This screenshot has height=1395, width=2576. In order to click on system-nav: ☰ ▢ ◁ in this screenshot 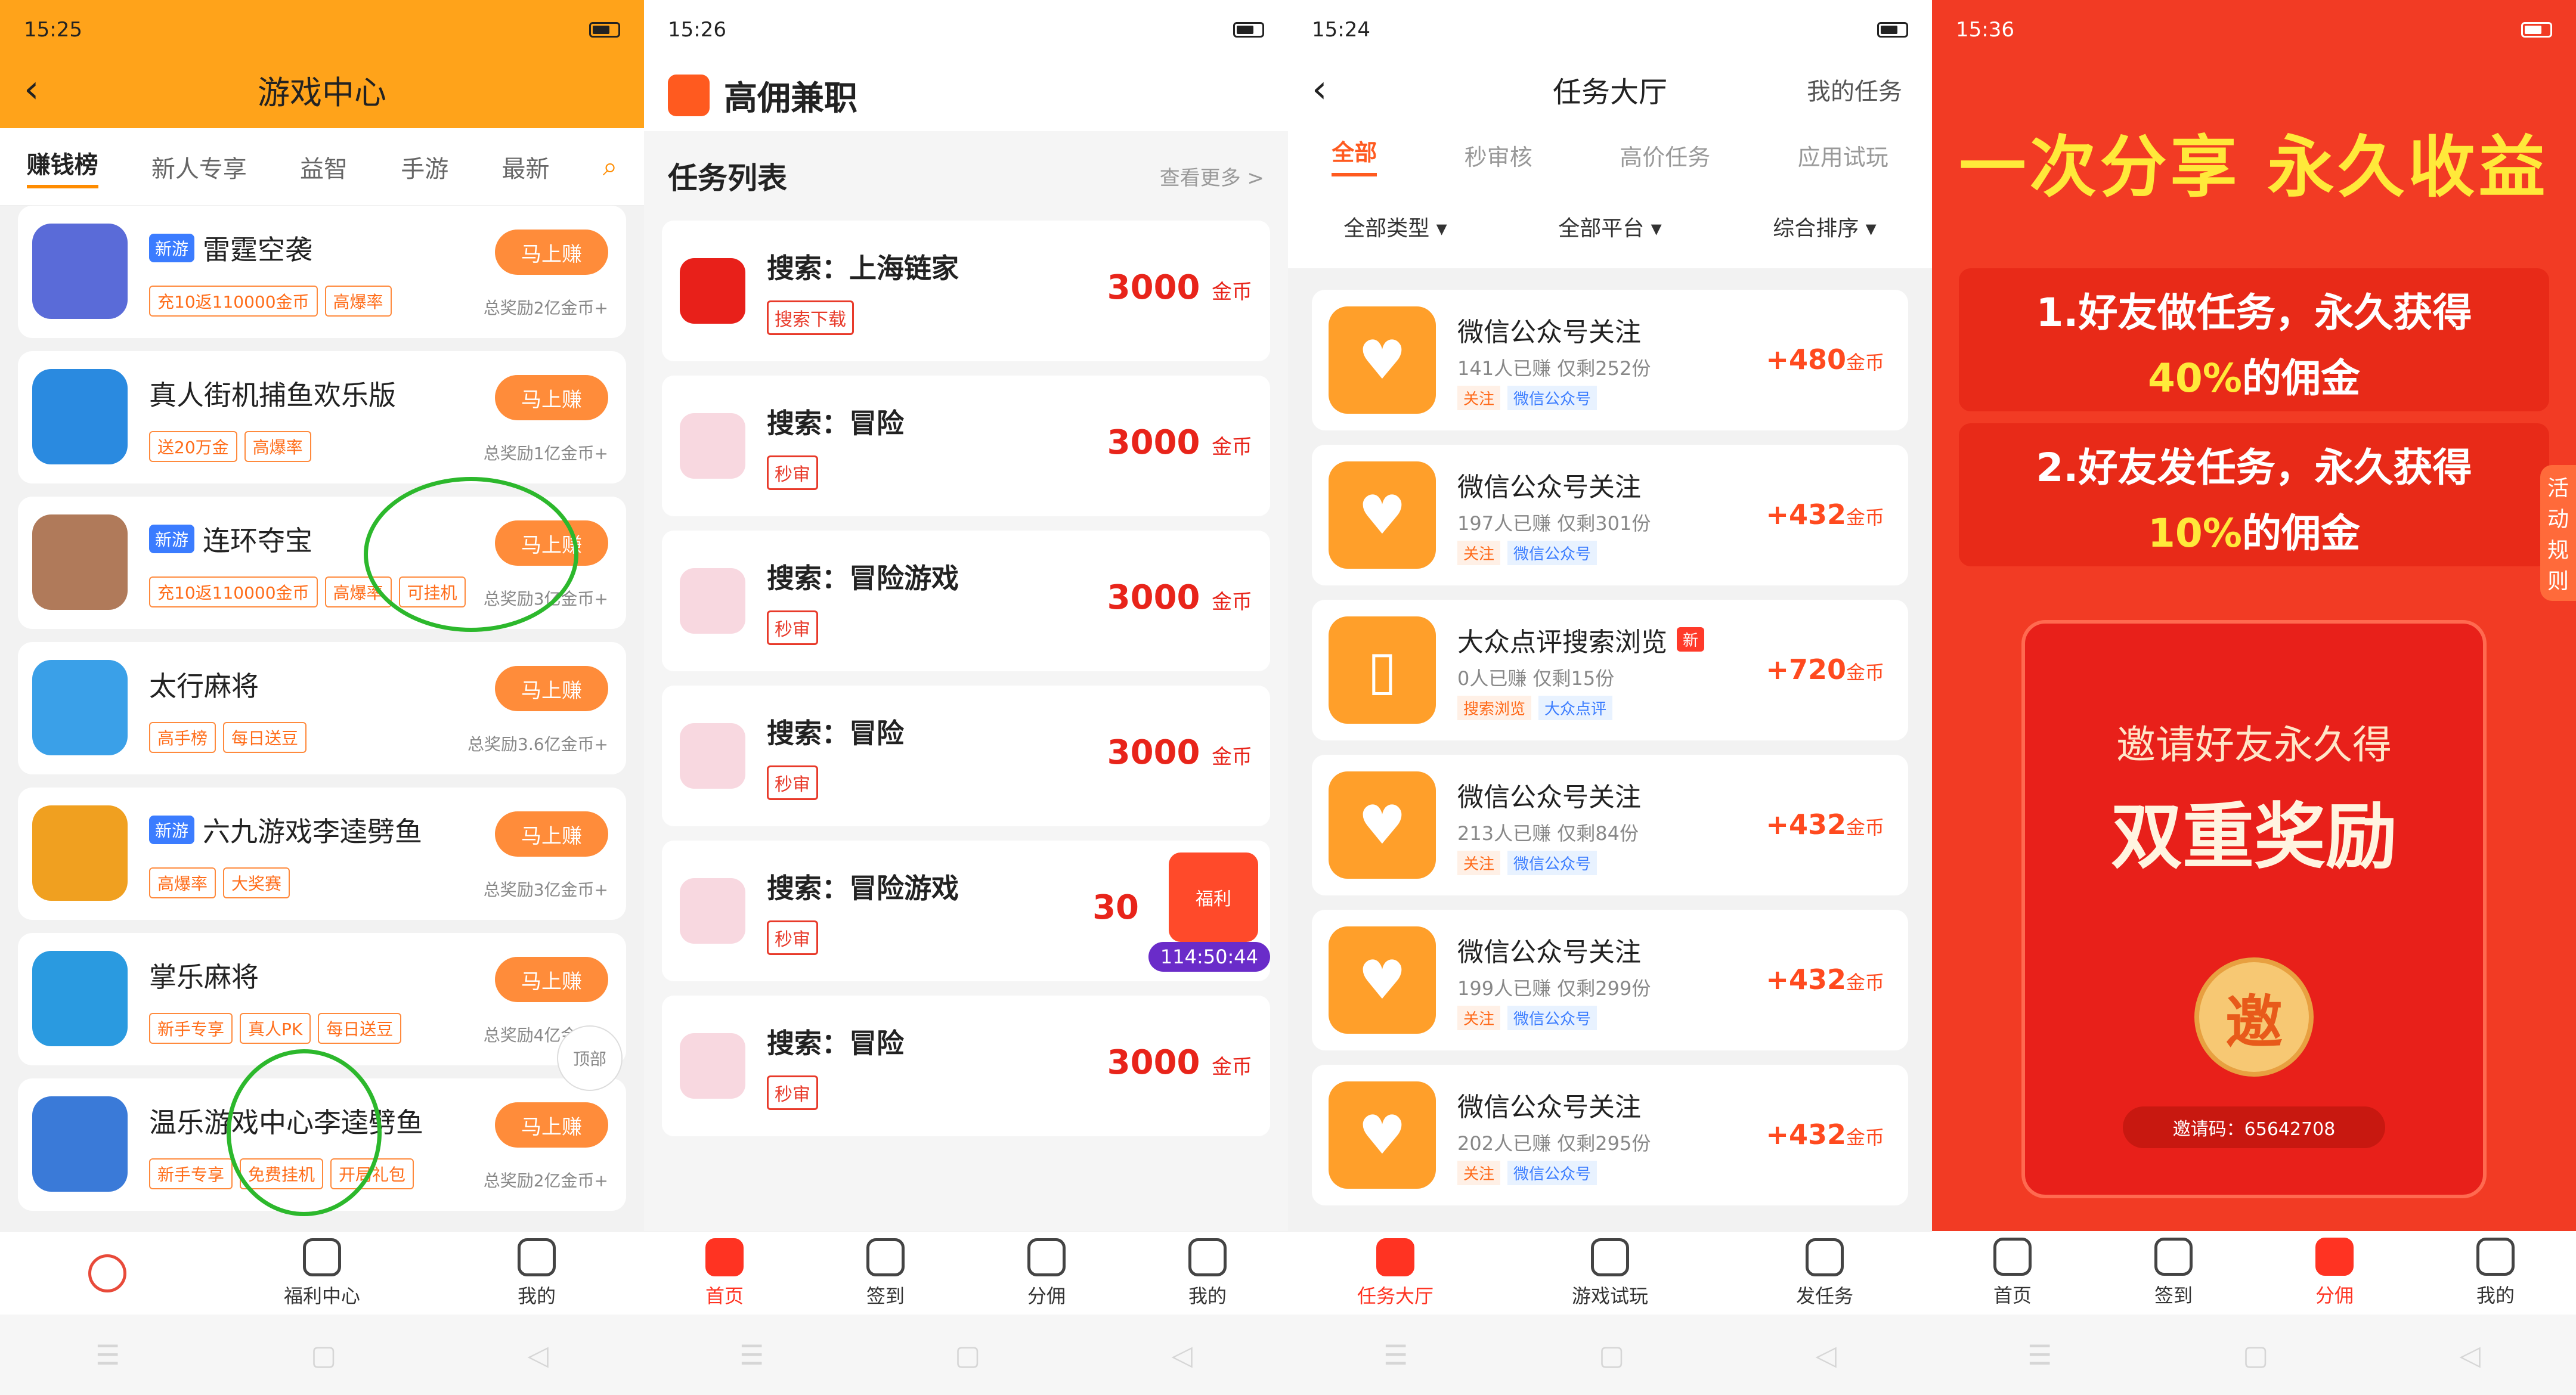, I will do `click(2254, 1355)`.